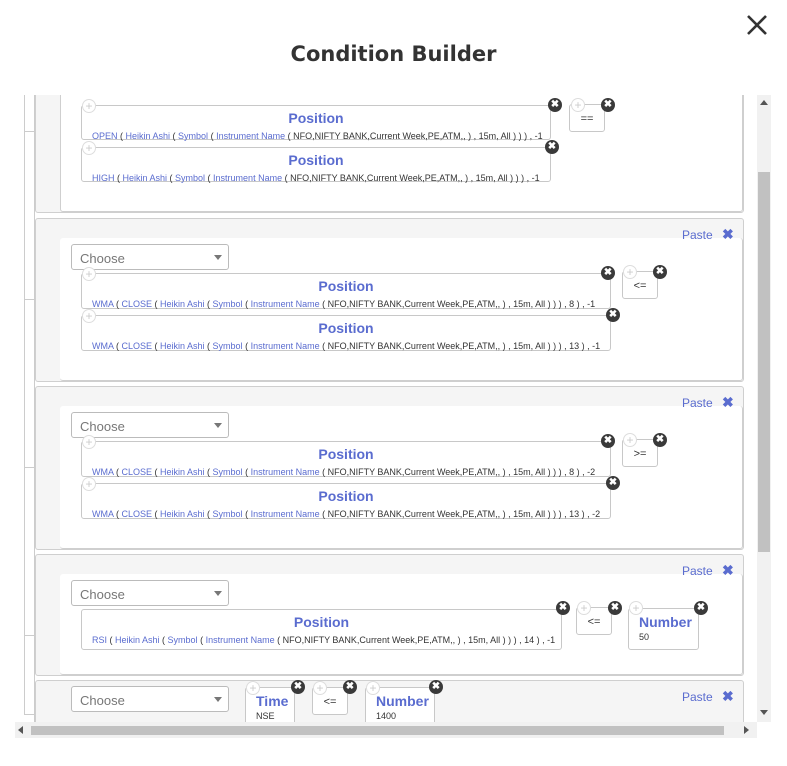 The height and width of the screenshot is (766, 787). I want to click on scroll-left-icon, so click(20, 730).